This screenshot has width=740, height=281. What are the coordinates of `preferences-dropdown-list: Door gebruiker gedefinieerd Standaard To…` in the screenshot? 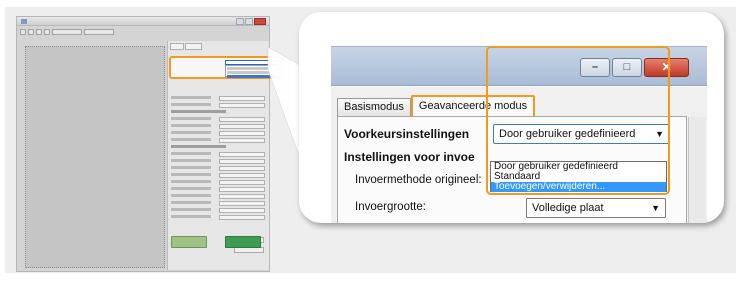 It's located at (578, 176).